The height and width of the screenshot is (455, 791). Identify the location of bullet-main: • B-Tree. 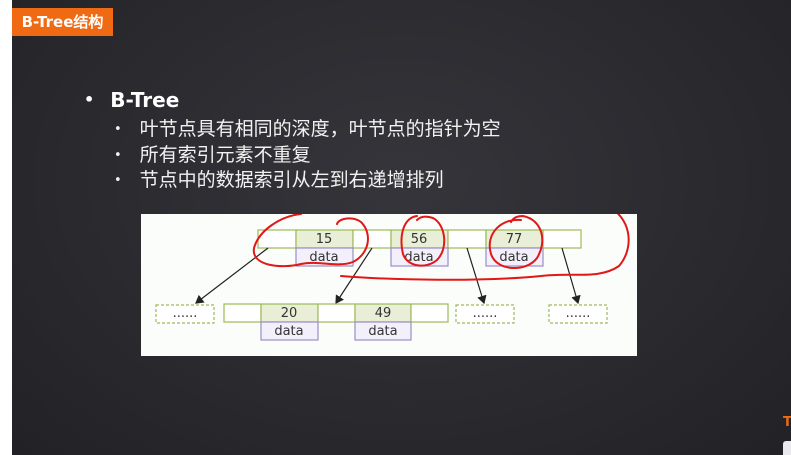
(131, 100).